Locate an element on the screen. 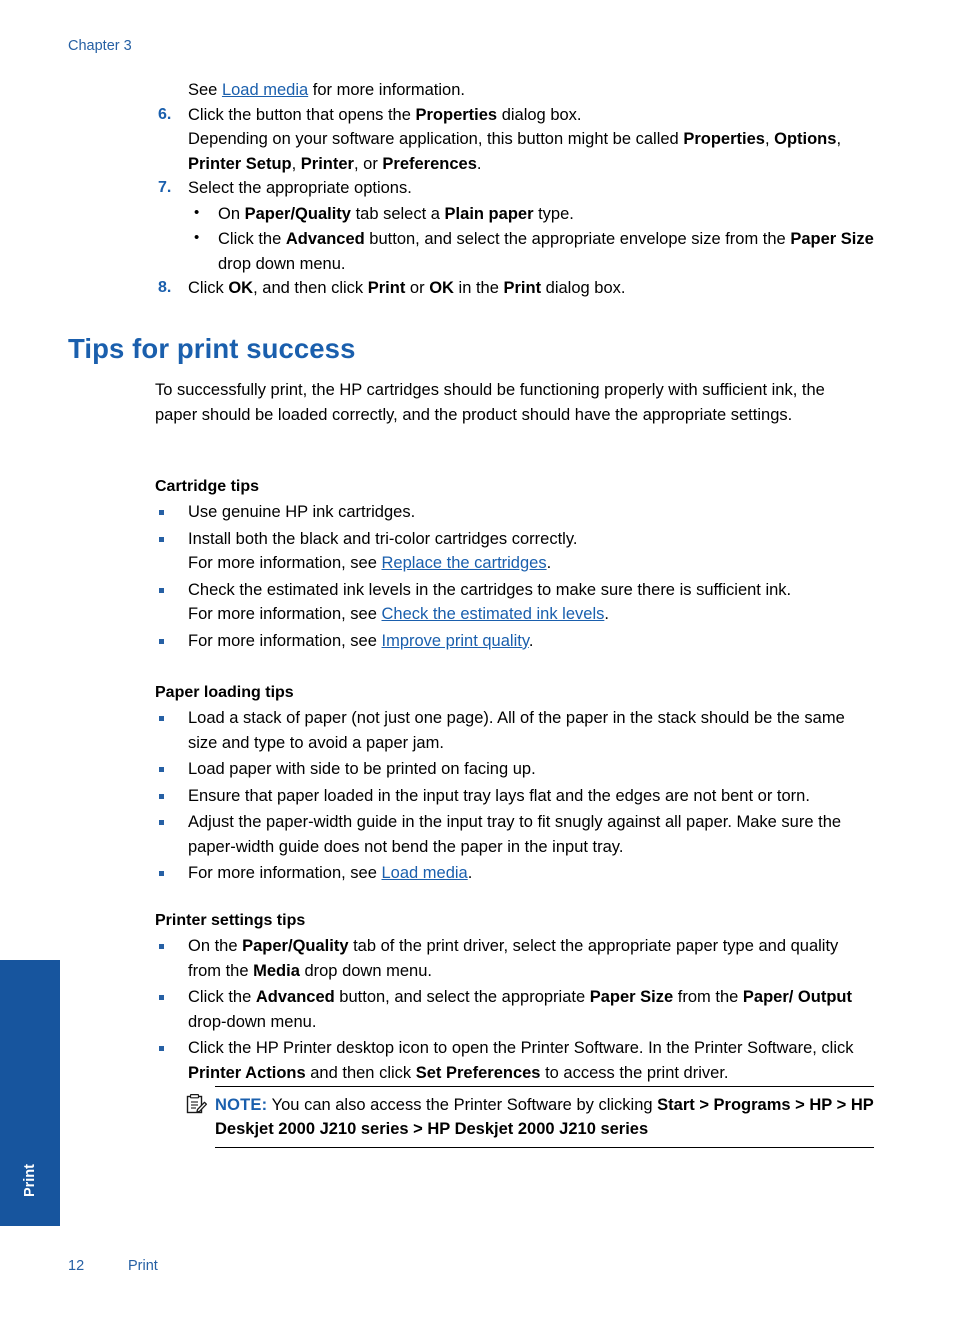 The width and height of the screenshot is (954, 1321). steps-intro-suffix: for more information. is located at coordinates (386, 90).